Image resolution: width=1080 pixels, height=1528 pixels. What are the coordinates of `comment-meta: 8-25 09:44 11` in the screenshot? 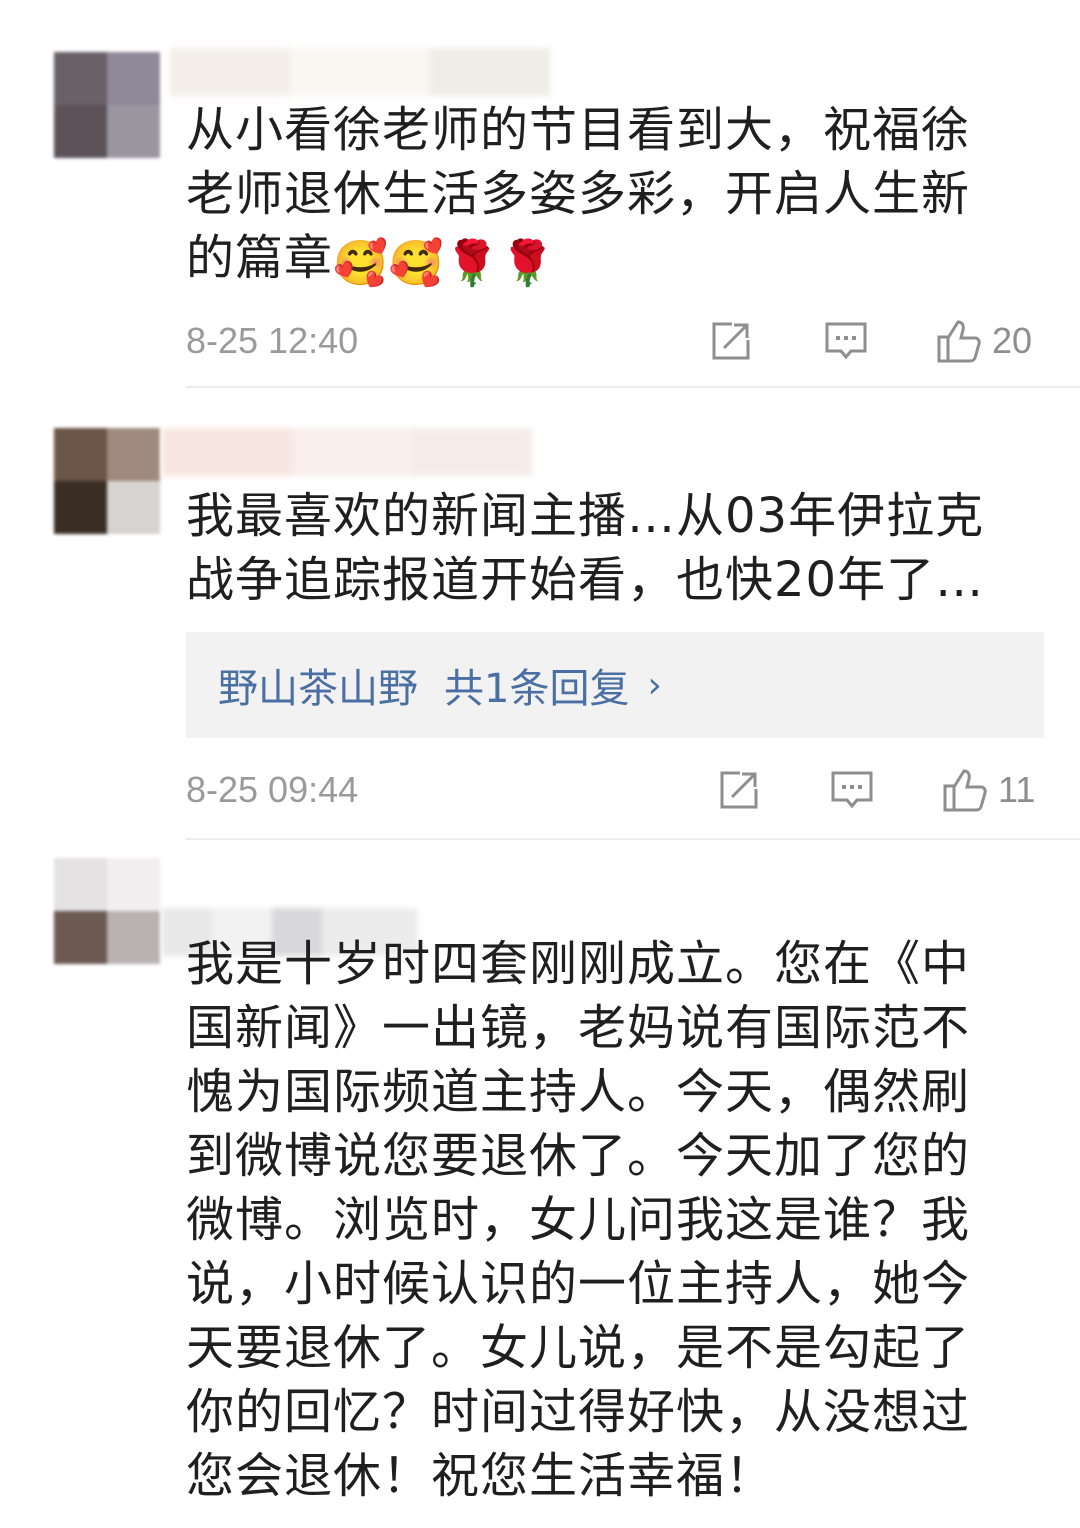 It's located at (615, 790).